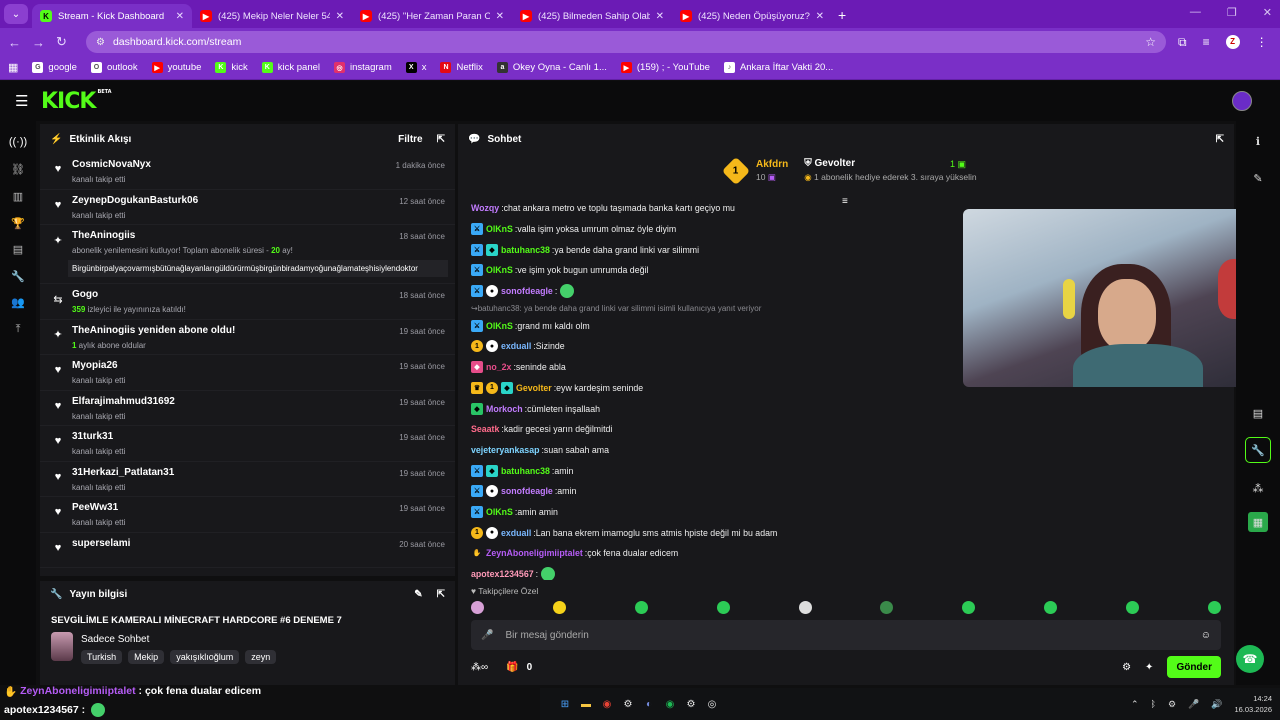  Describe the element at coordinates (410, 139) in the screenshot. I see `filter-button: Filtre` at that location.